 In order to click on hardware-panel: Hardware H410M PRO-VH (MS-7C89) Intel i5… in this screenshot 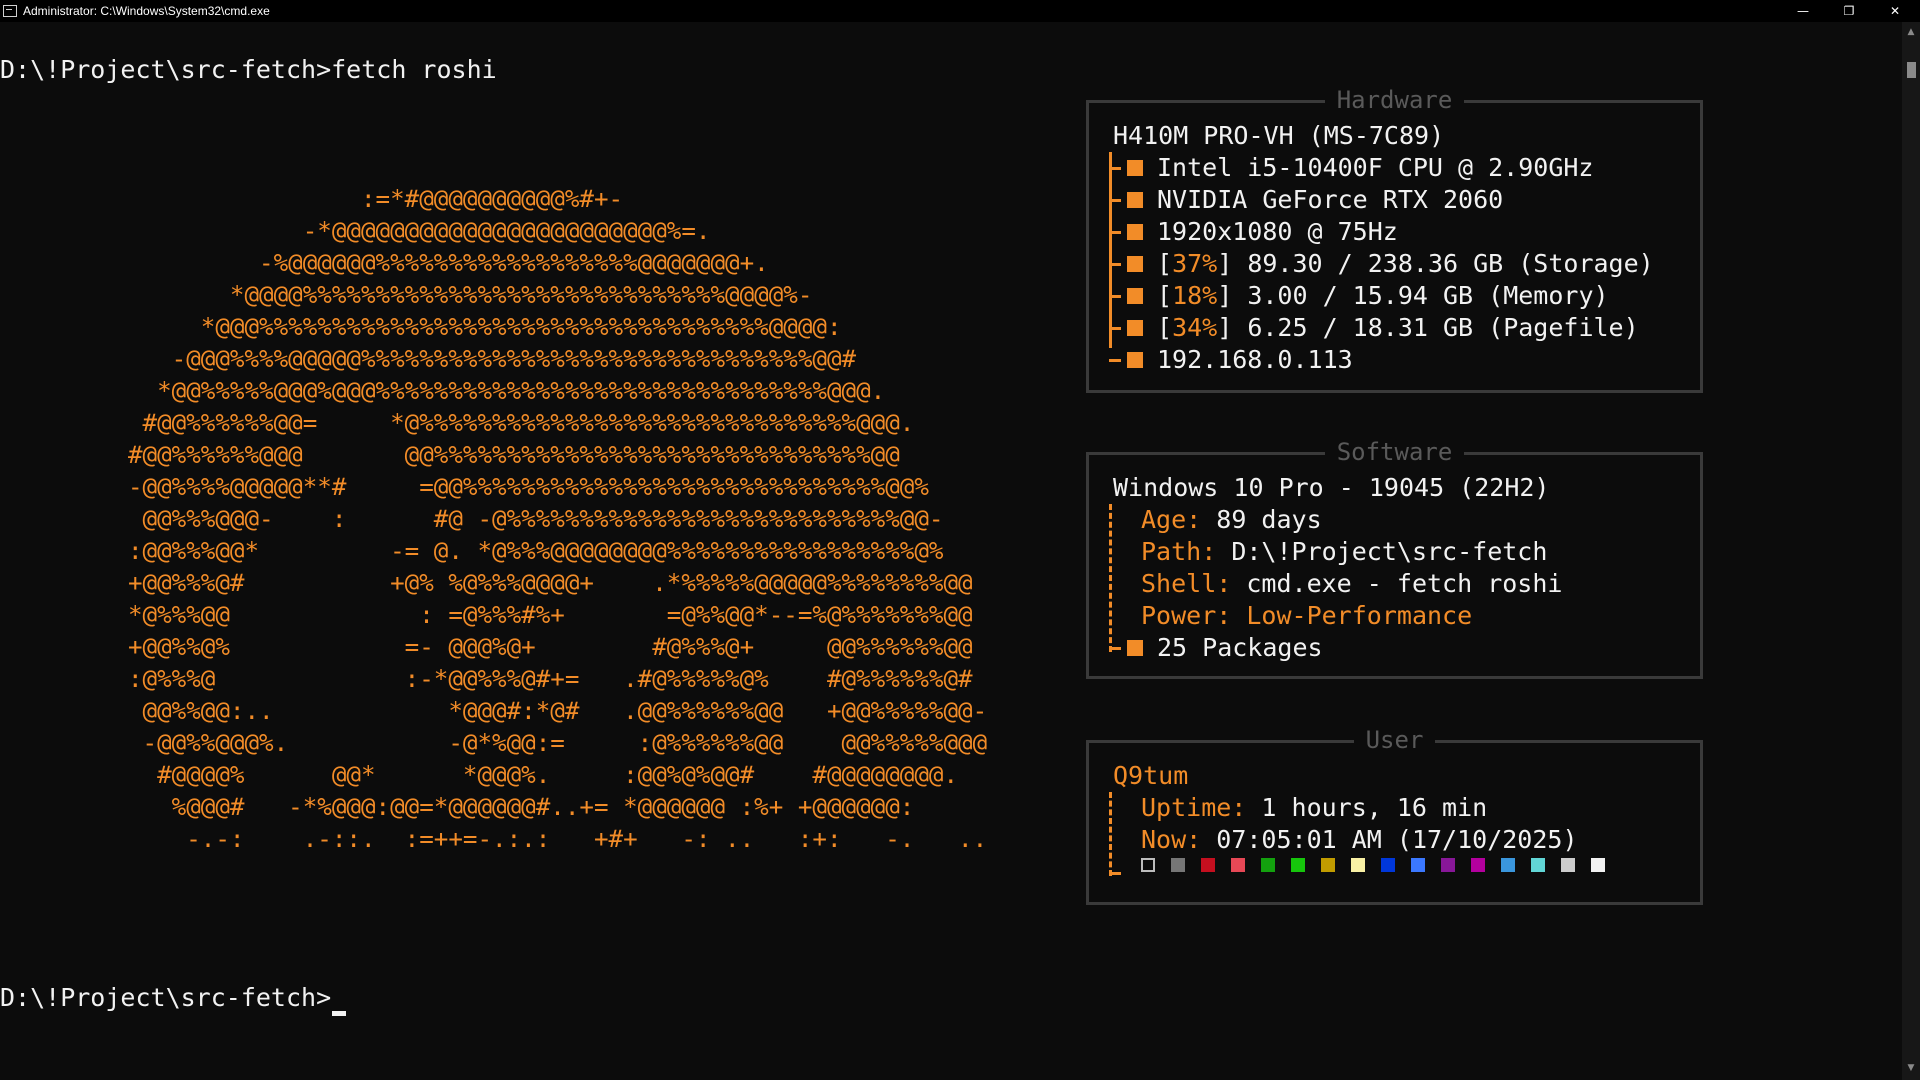, I will do `click(1394, 239)`.